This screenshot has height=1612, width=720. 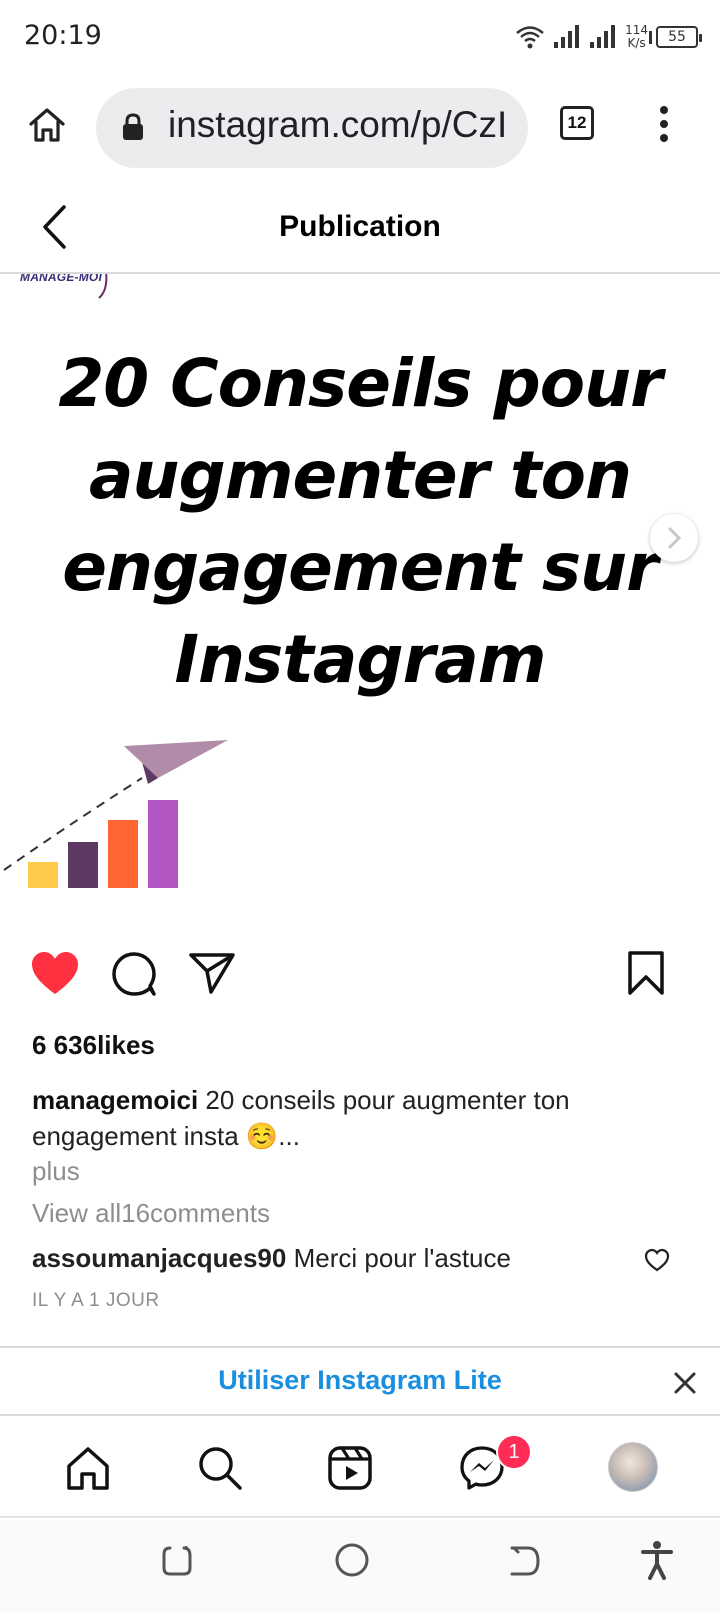 What do you see at coordinates (664, 124) in the screenshot?
I see `more-menu-icon` at bounding box center [664, 124].